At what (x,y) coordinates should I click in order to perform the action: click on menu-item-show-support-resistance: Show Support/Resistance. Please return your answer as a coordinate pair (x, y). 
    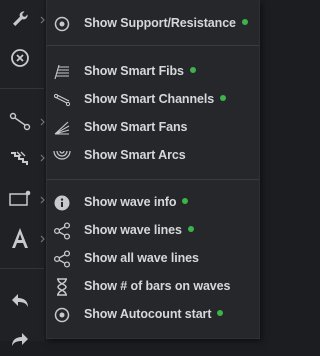
    Looking at the image, I should click on (153, 24).